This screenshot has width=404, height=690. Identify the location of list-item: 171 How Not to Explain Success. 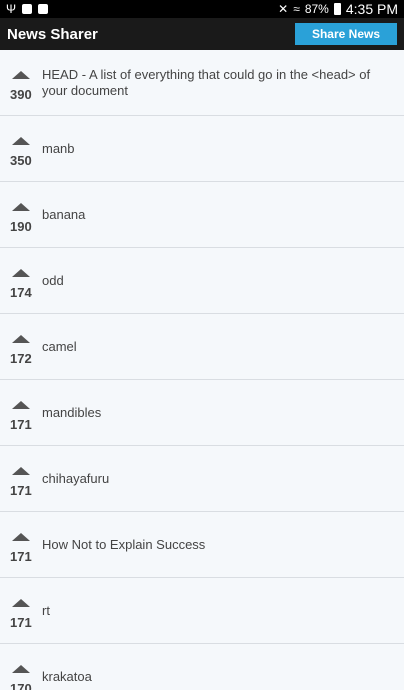
(202, 545).